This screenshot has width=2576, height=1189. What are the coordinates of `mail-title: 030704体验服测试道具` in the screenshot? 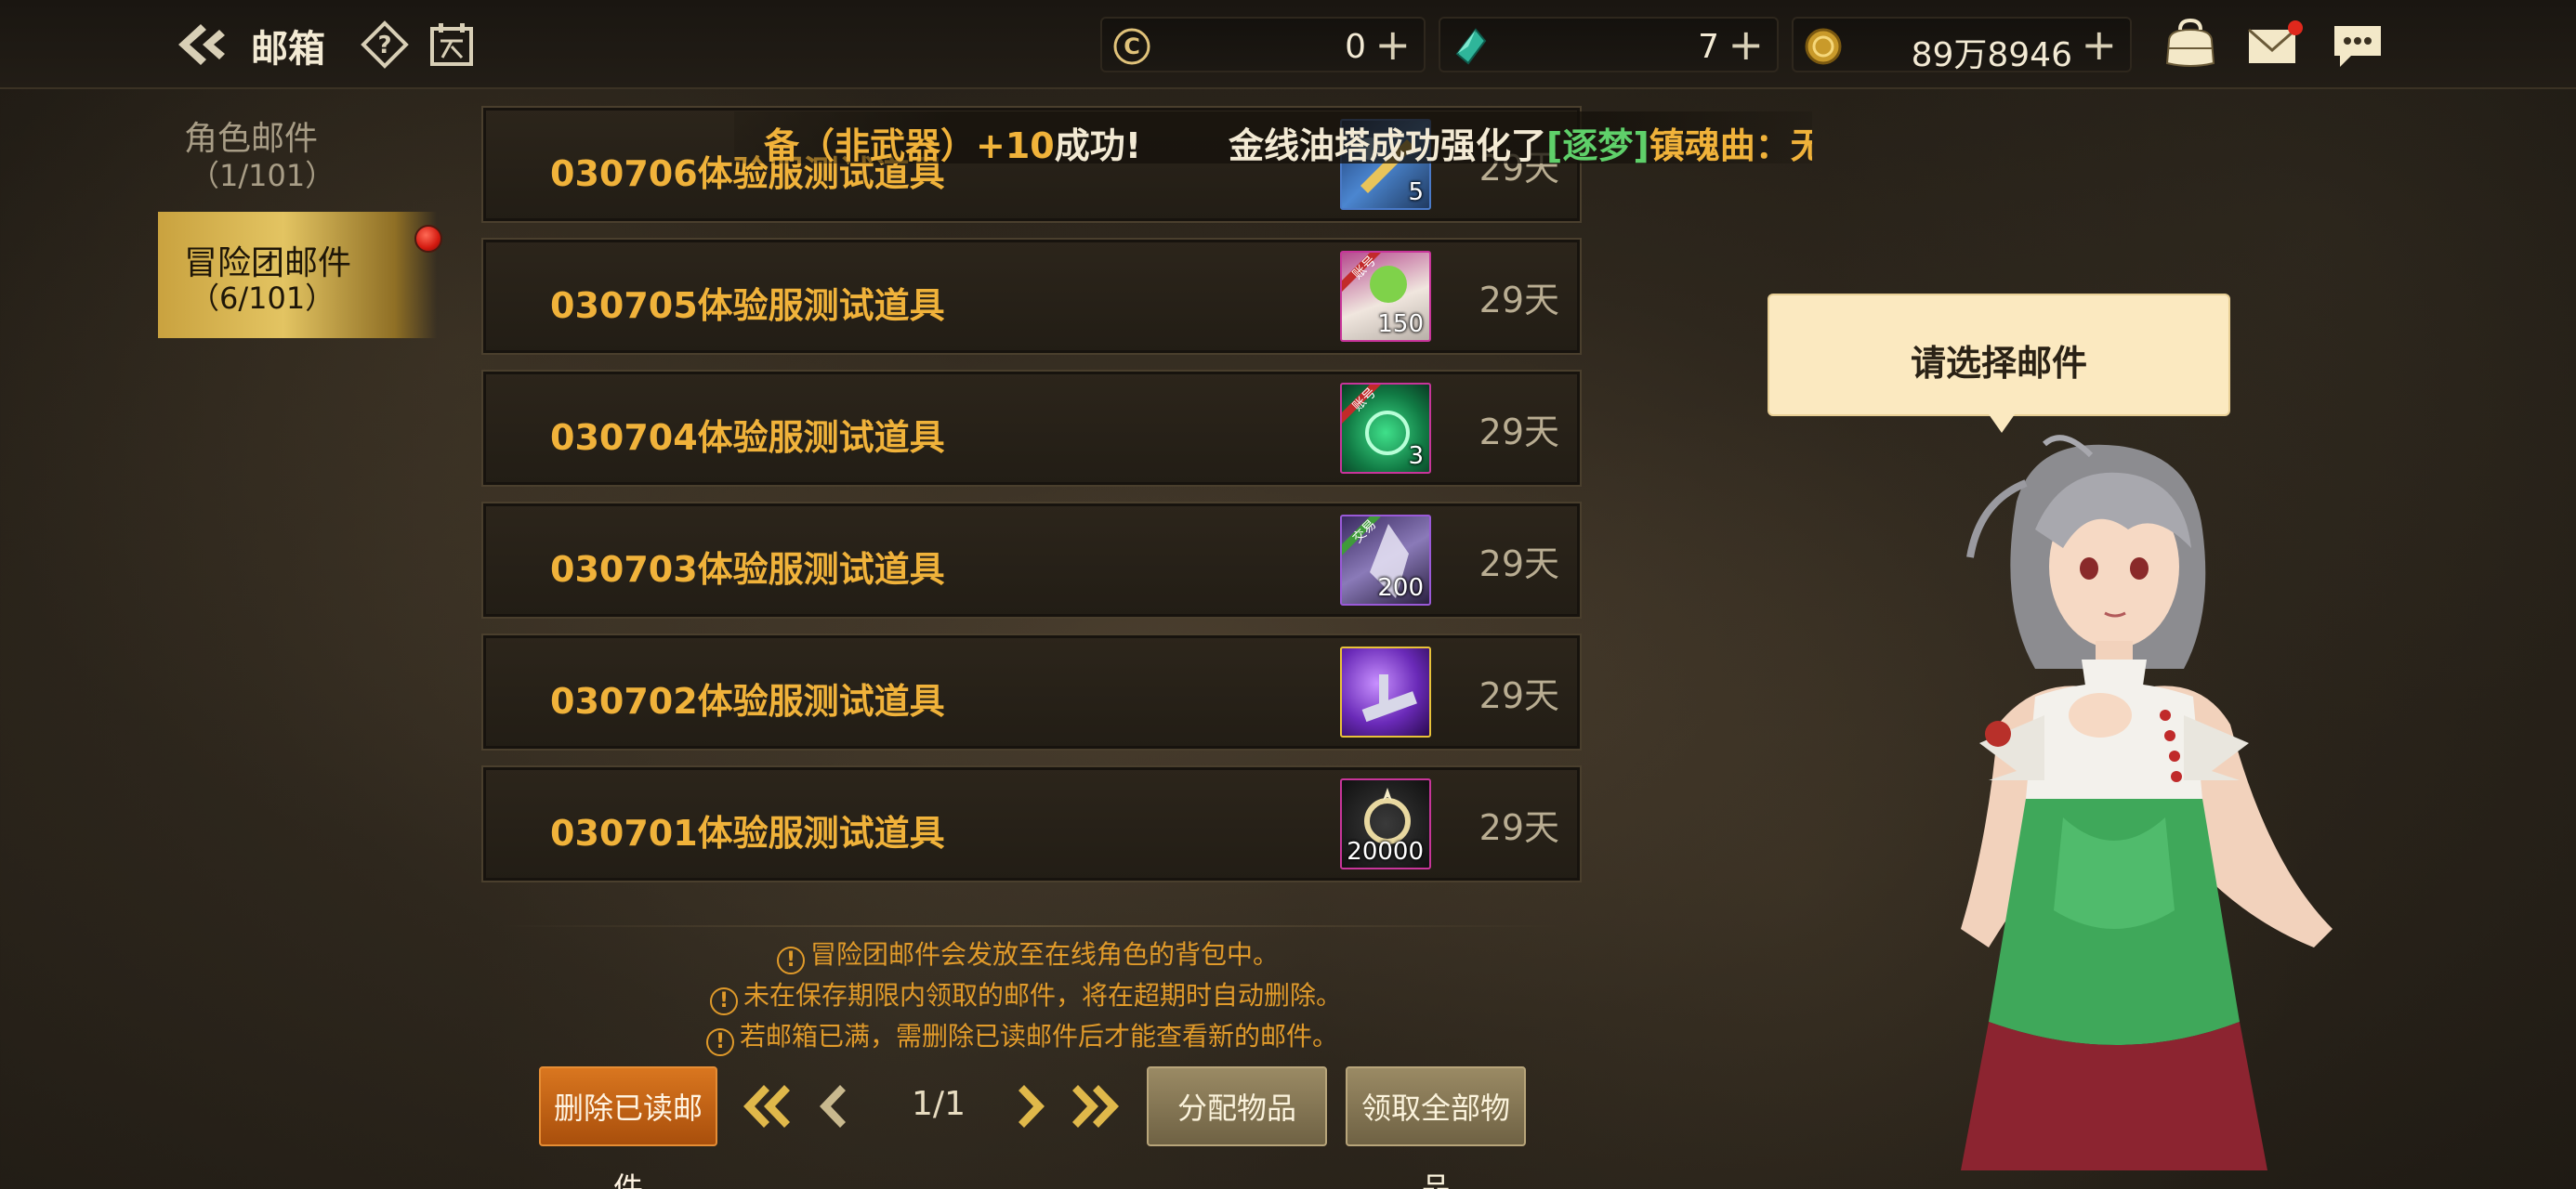 It's located at (747, 438).